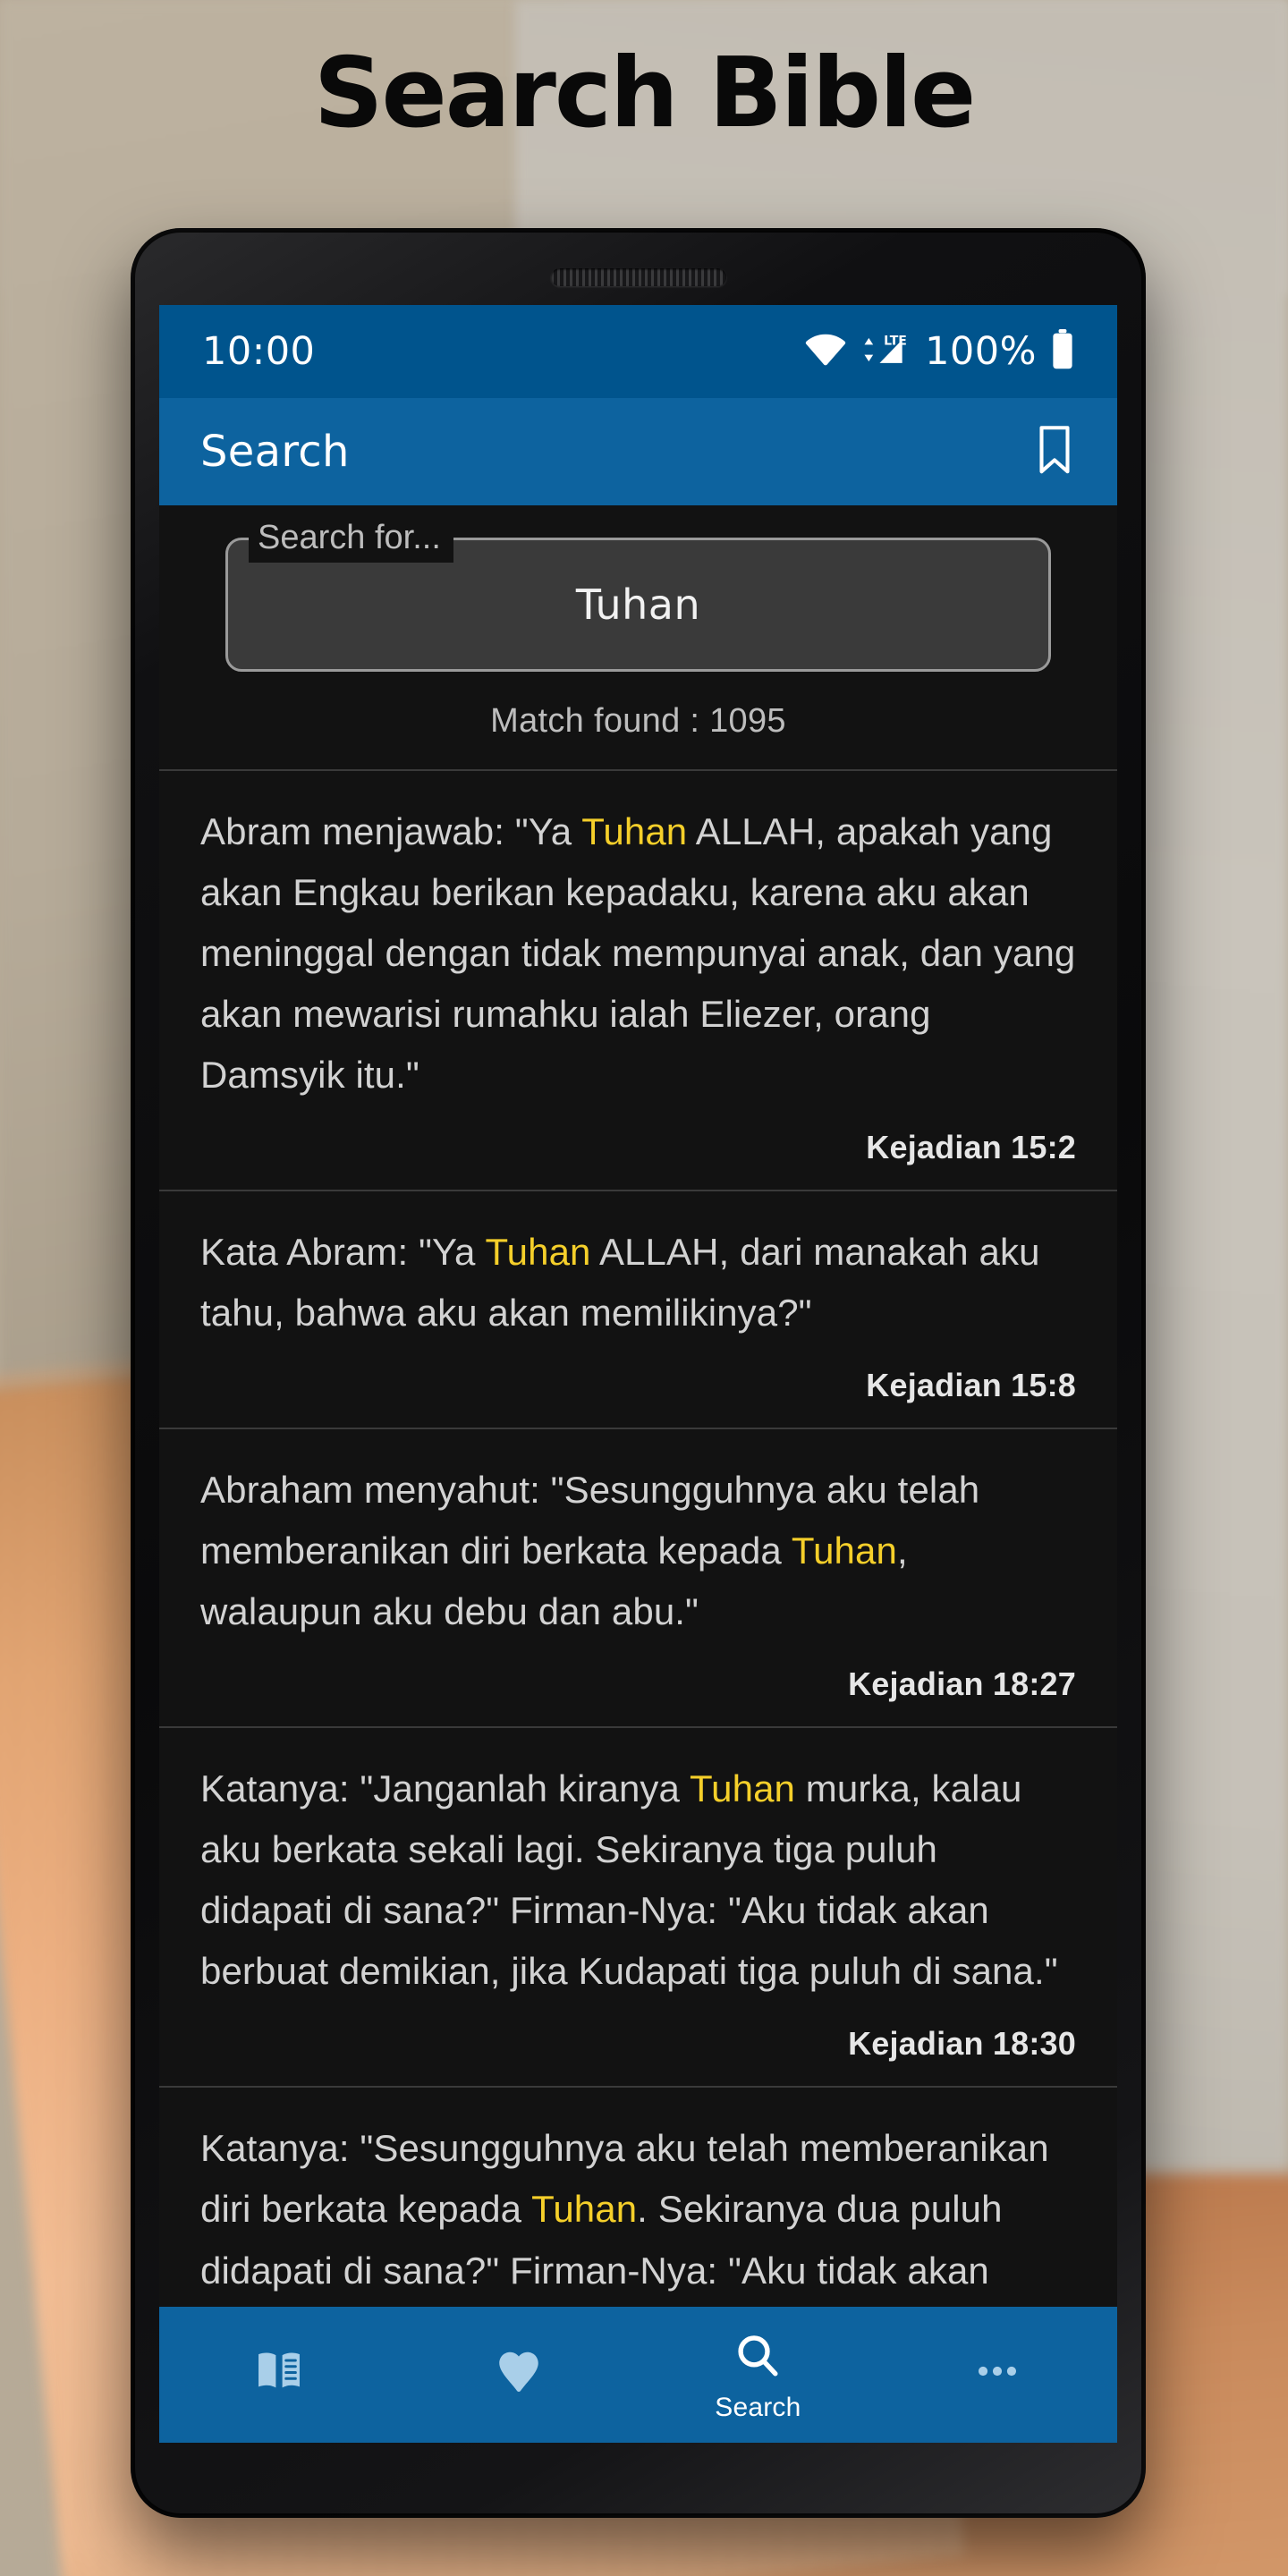 This screenshot has height=2576, width=1288. Describe the element at coordinates (962, 1684) in the screenshot. I see `verse-reference: Kejadian 18:27` at that location.